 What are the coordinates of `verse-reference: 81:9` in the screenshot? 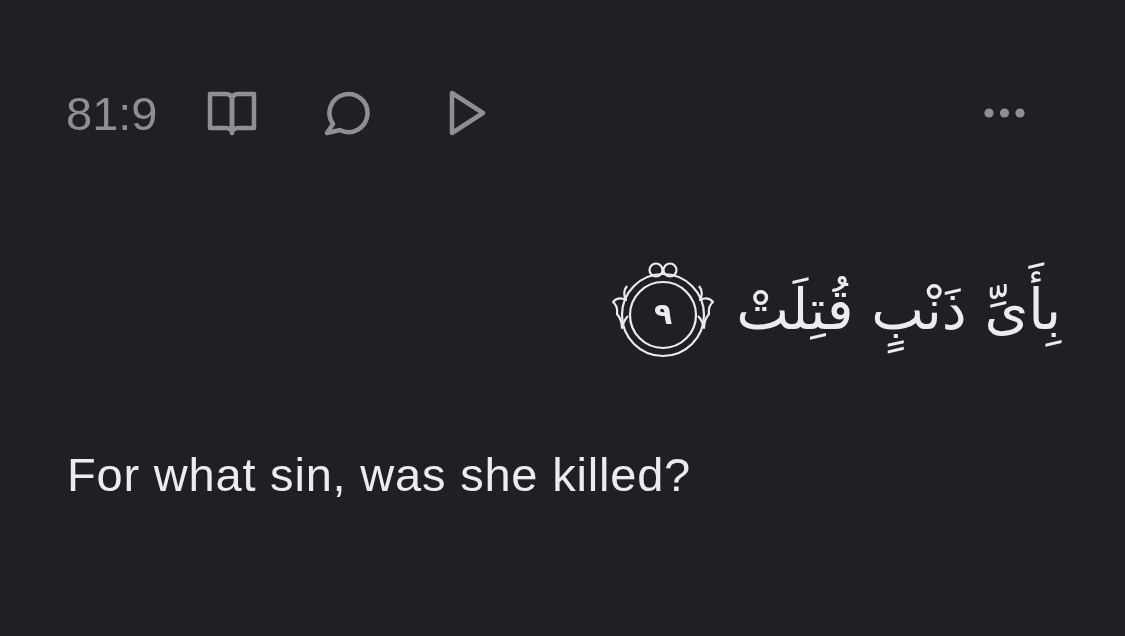 It's located at (112, 113).